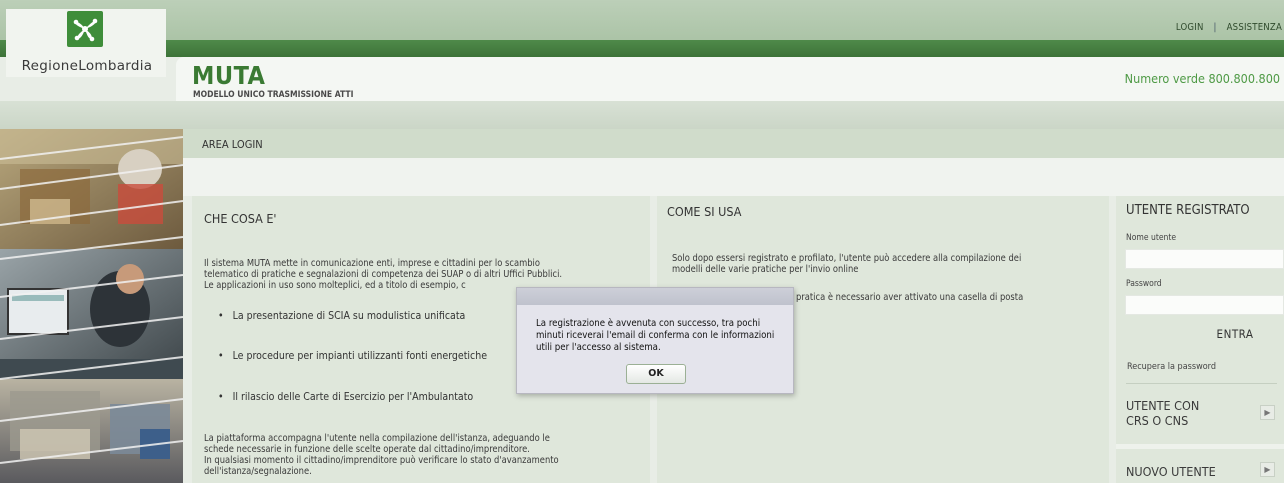 The image size is (1284, 483). I want to click on divider-band, so click(642, 115).